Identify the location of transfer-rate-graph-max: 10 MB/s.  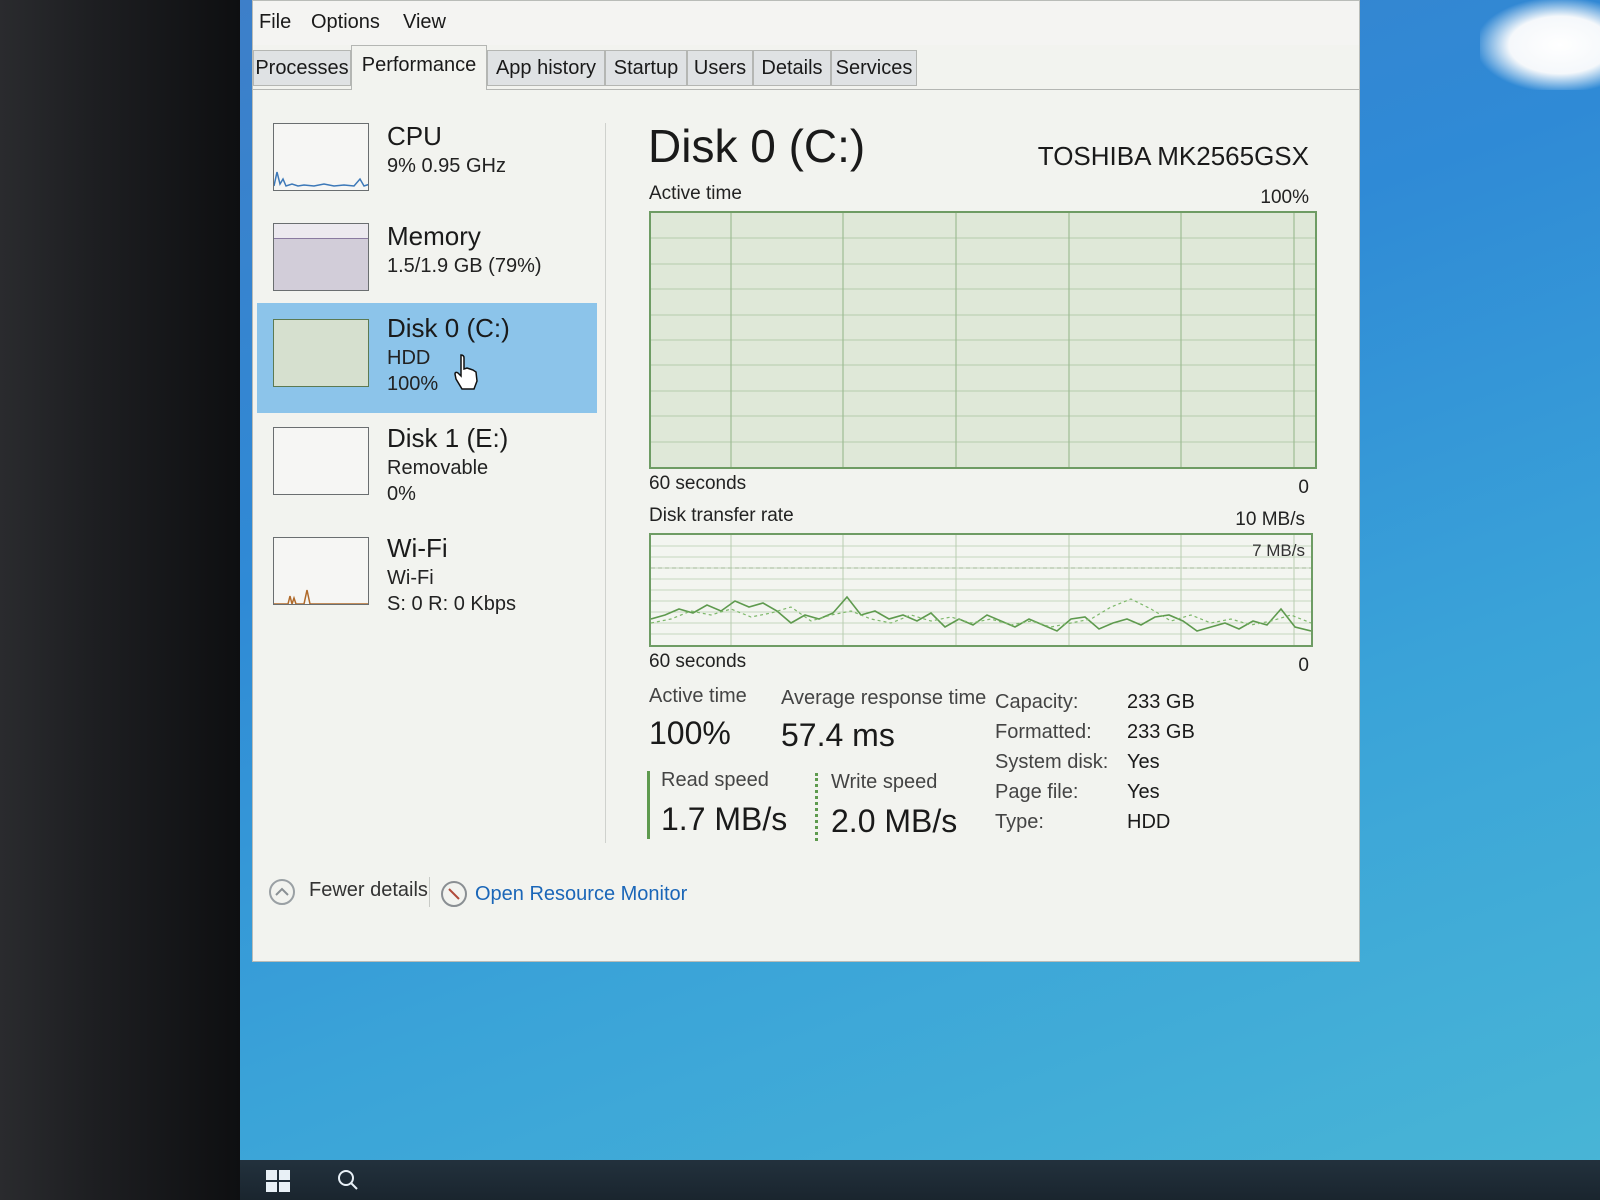
(1270, 519).